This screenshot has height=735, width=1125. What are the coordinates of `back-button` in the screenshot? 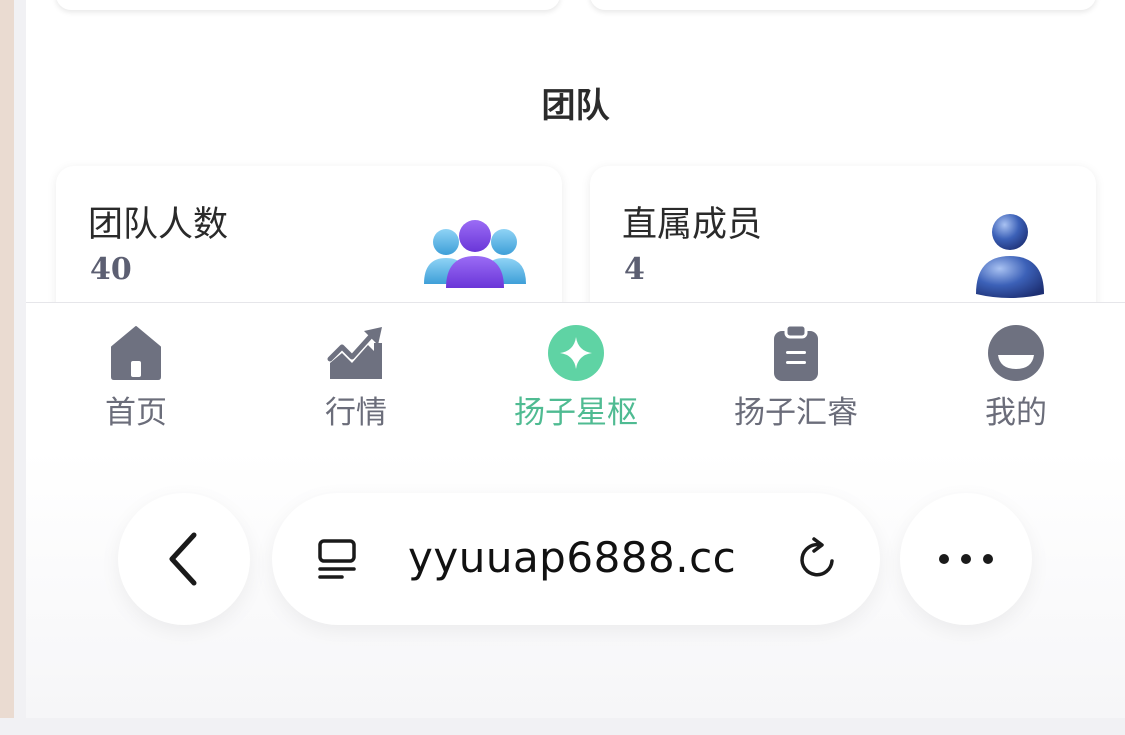 It's located at (184, 559).